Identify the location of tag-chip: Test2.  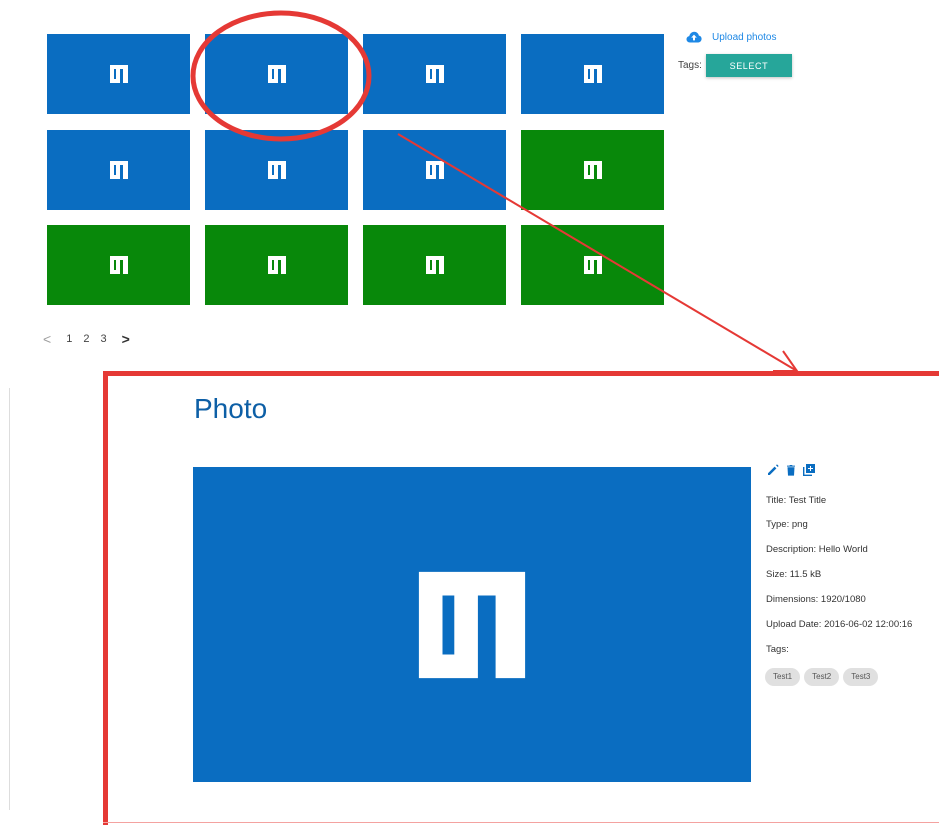
(822, 677).